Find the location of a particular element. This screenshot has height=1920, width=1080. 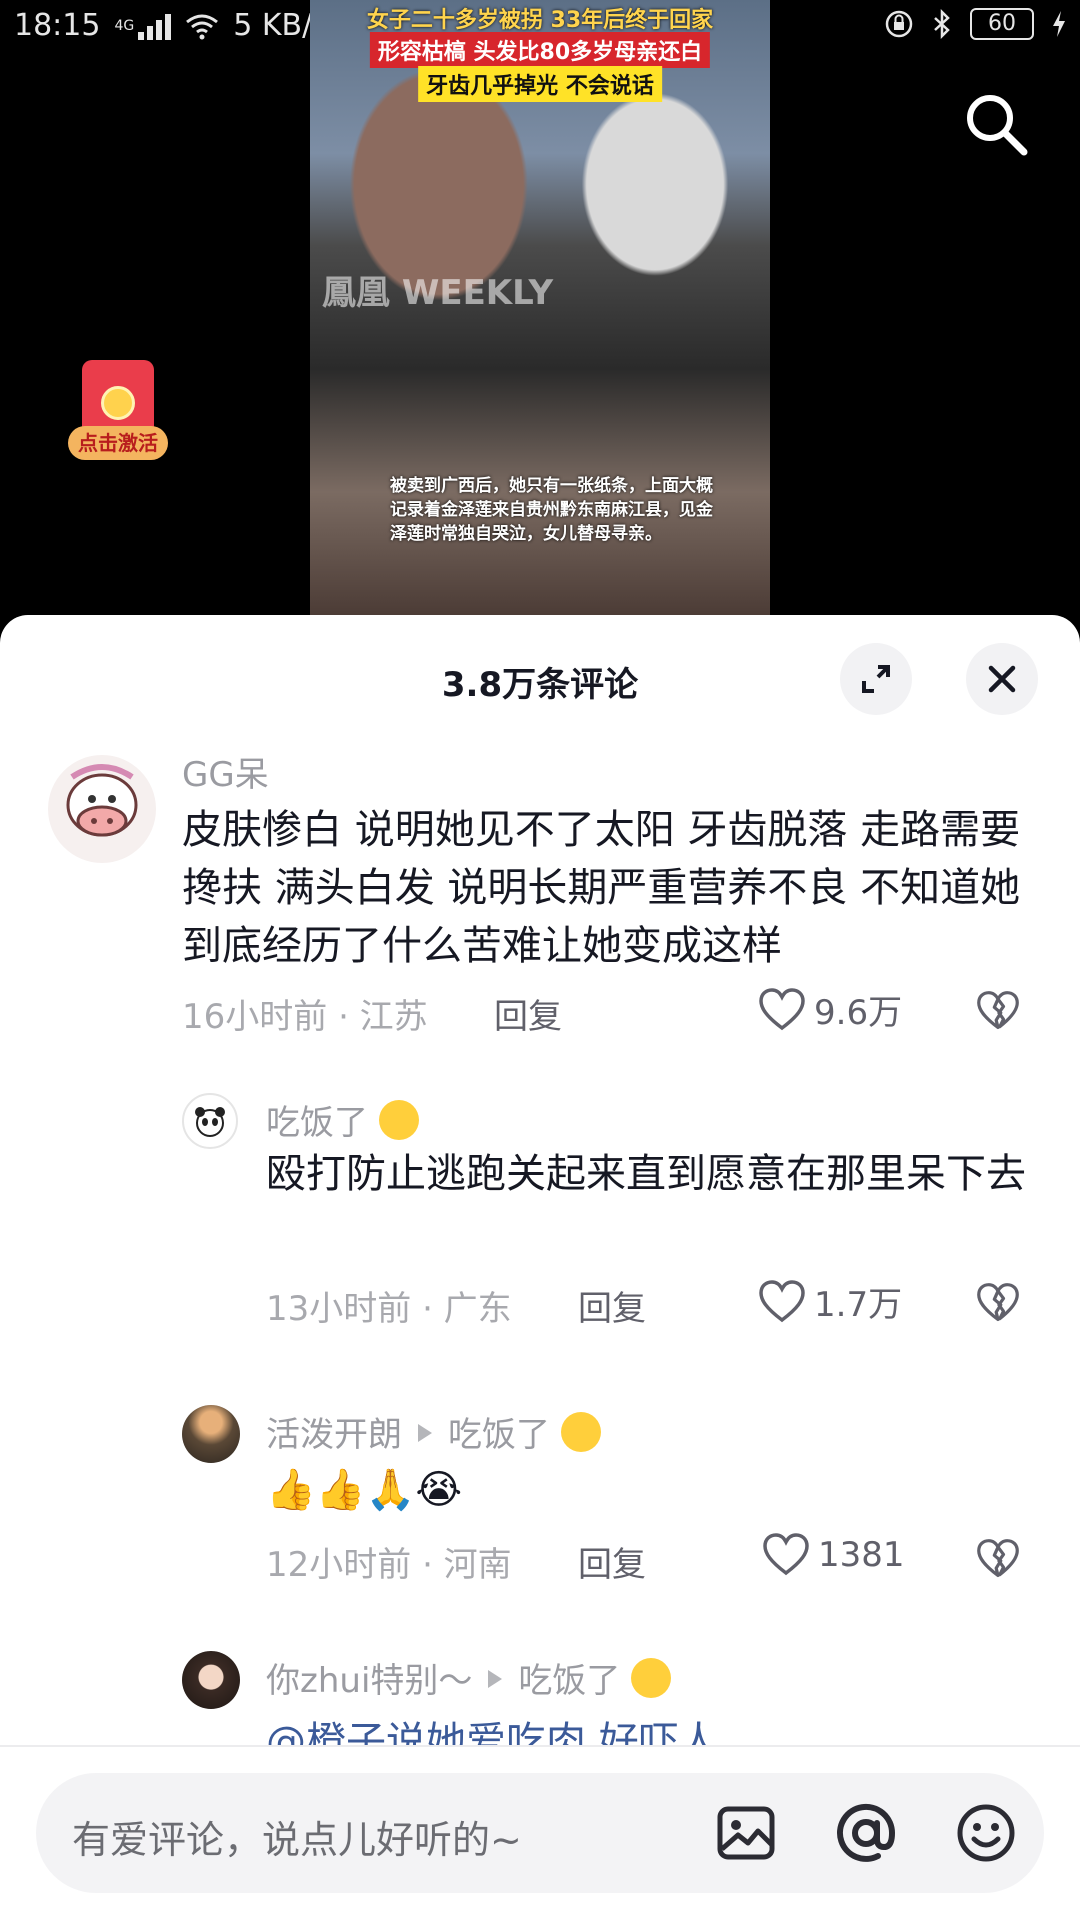

panda-avatar-icon is located at coordinates (210, 1122).